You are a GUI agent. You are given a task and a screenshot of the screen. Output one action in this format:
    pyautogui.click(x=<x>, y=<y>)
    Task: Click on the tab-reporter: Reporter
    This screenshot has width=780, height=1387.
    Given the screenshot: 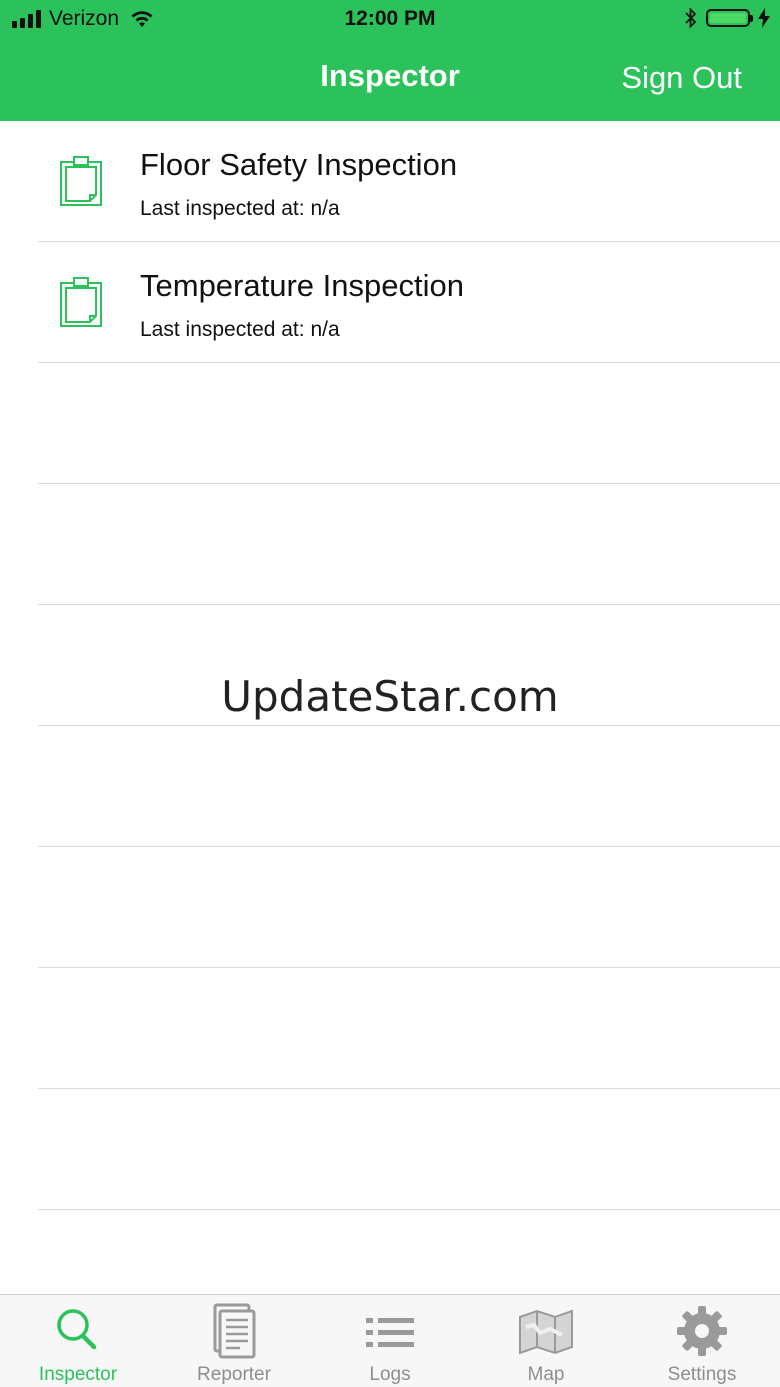 What is the action you would take?
    pyautogui.click(x=234, y=1341)
    